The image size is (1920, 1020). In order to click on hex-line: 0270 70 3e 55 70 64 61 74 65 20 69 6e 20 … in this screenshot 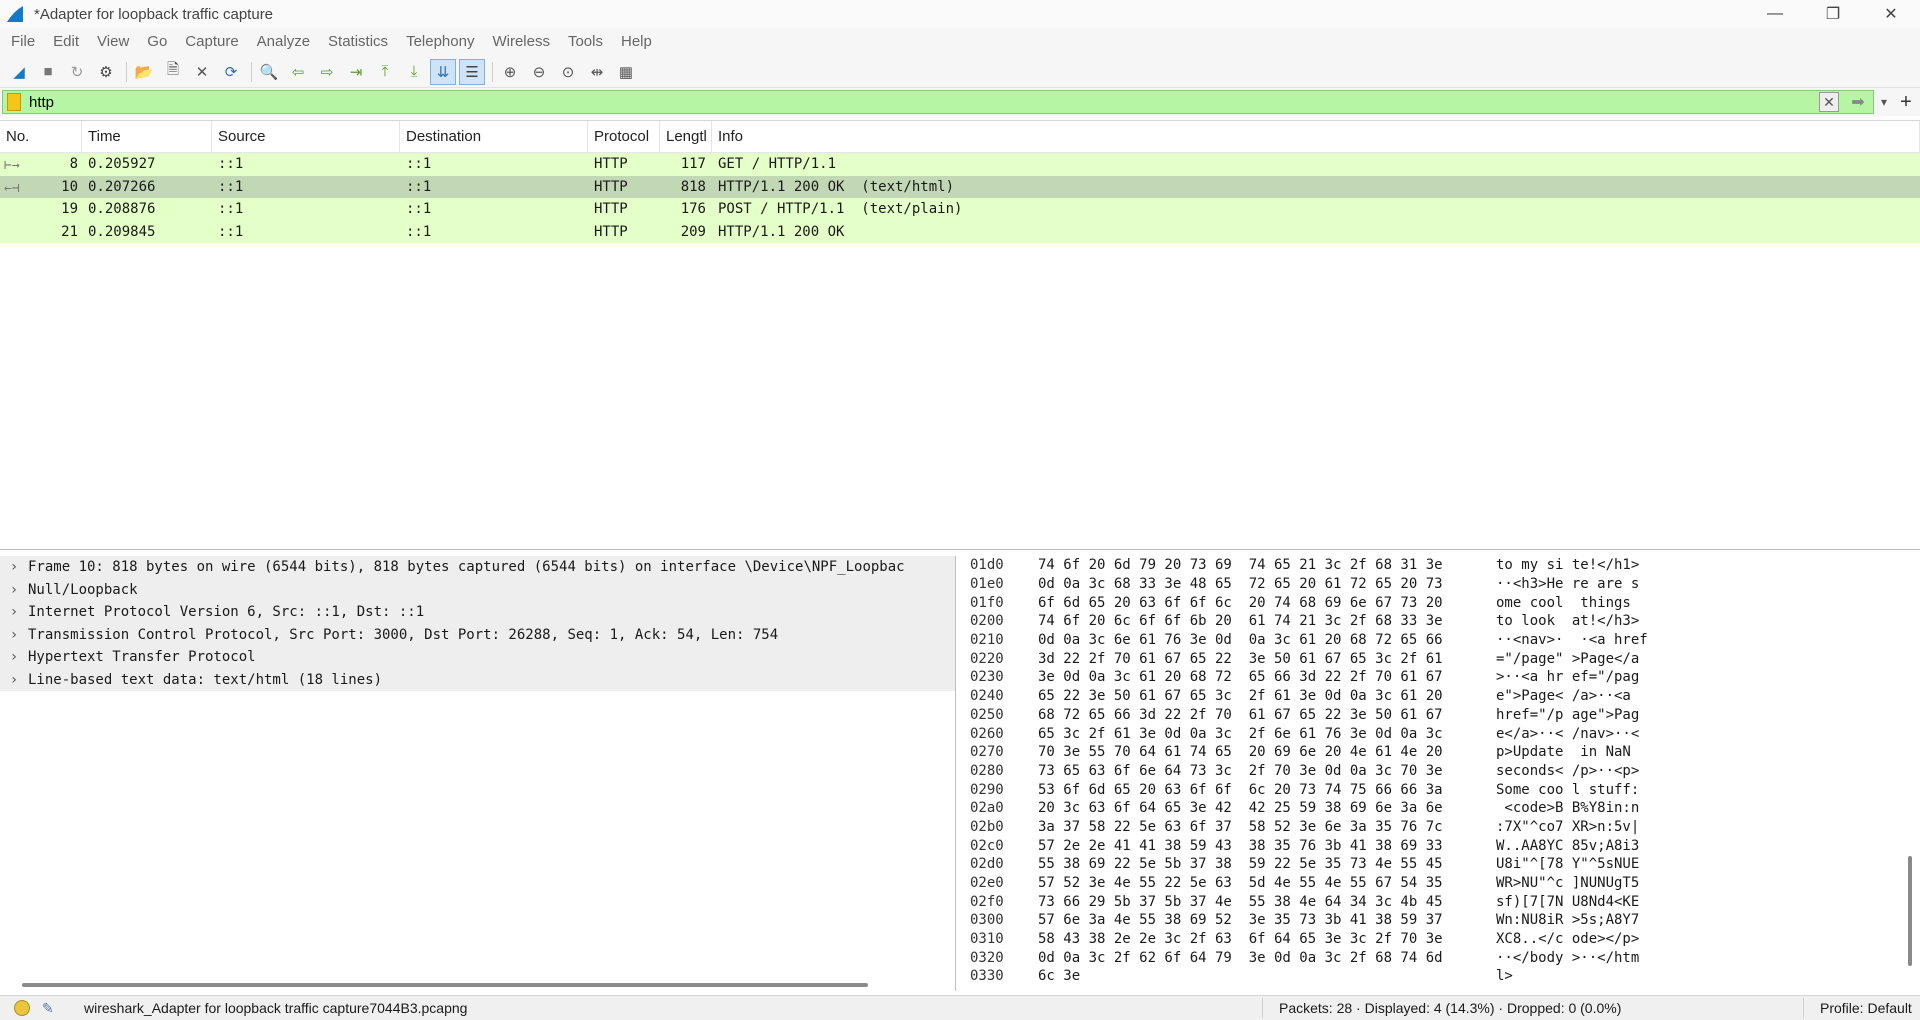, I will do `click(1441, 752)`.